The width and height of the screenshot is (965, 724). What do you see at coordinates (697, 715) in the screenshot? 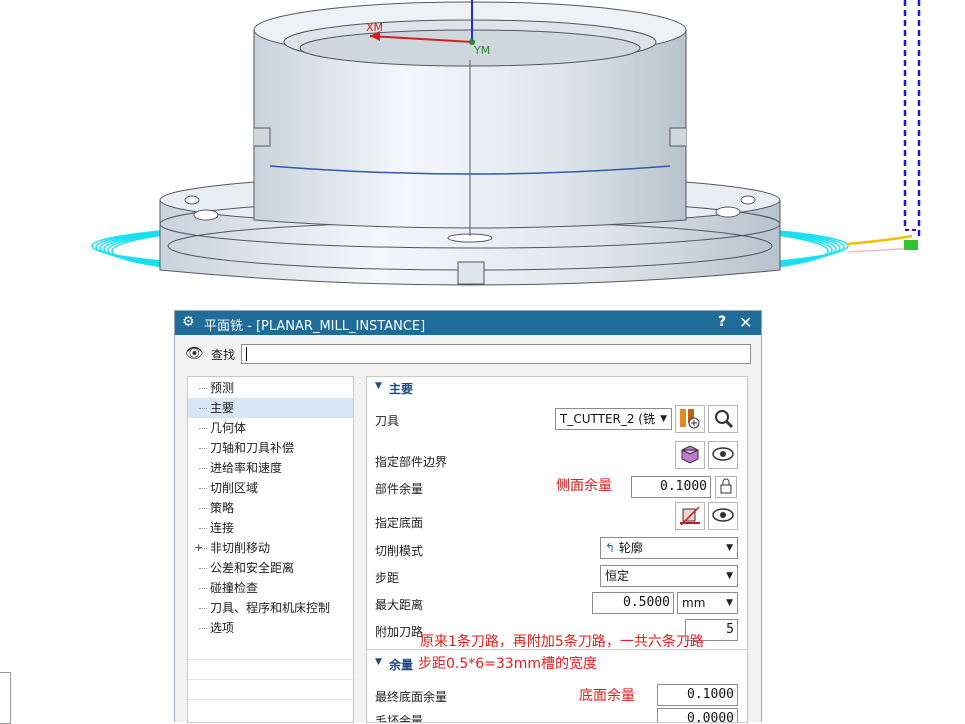
I see `blank-stock-input: 0.0000` at bounding box center [697, 715].